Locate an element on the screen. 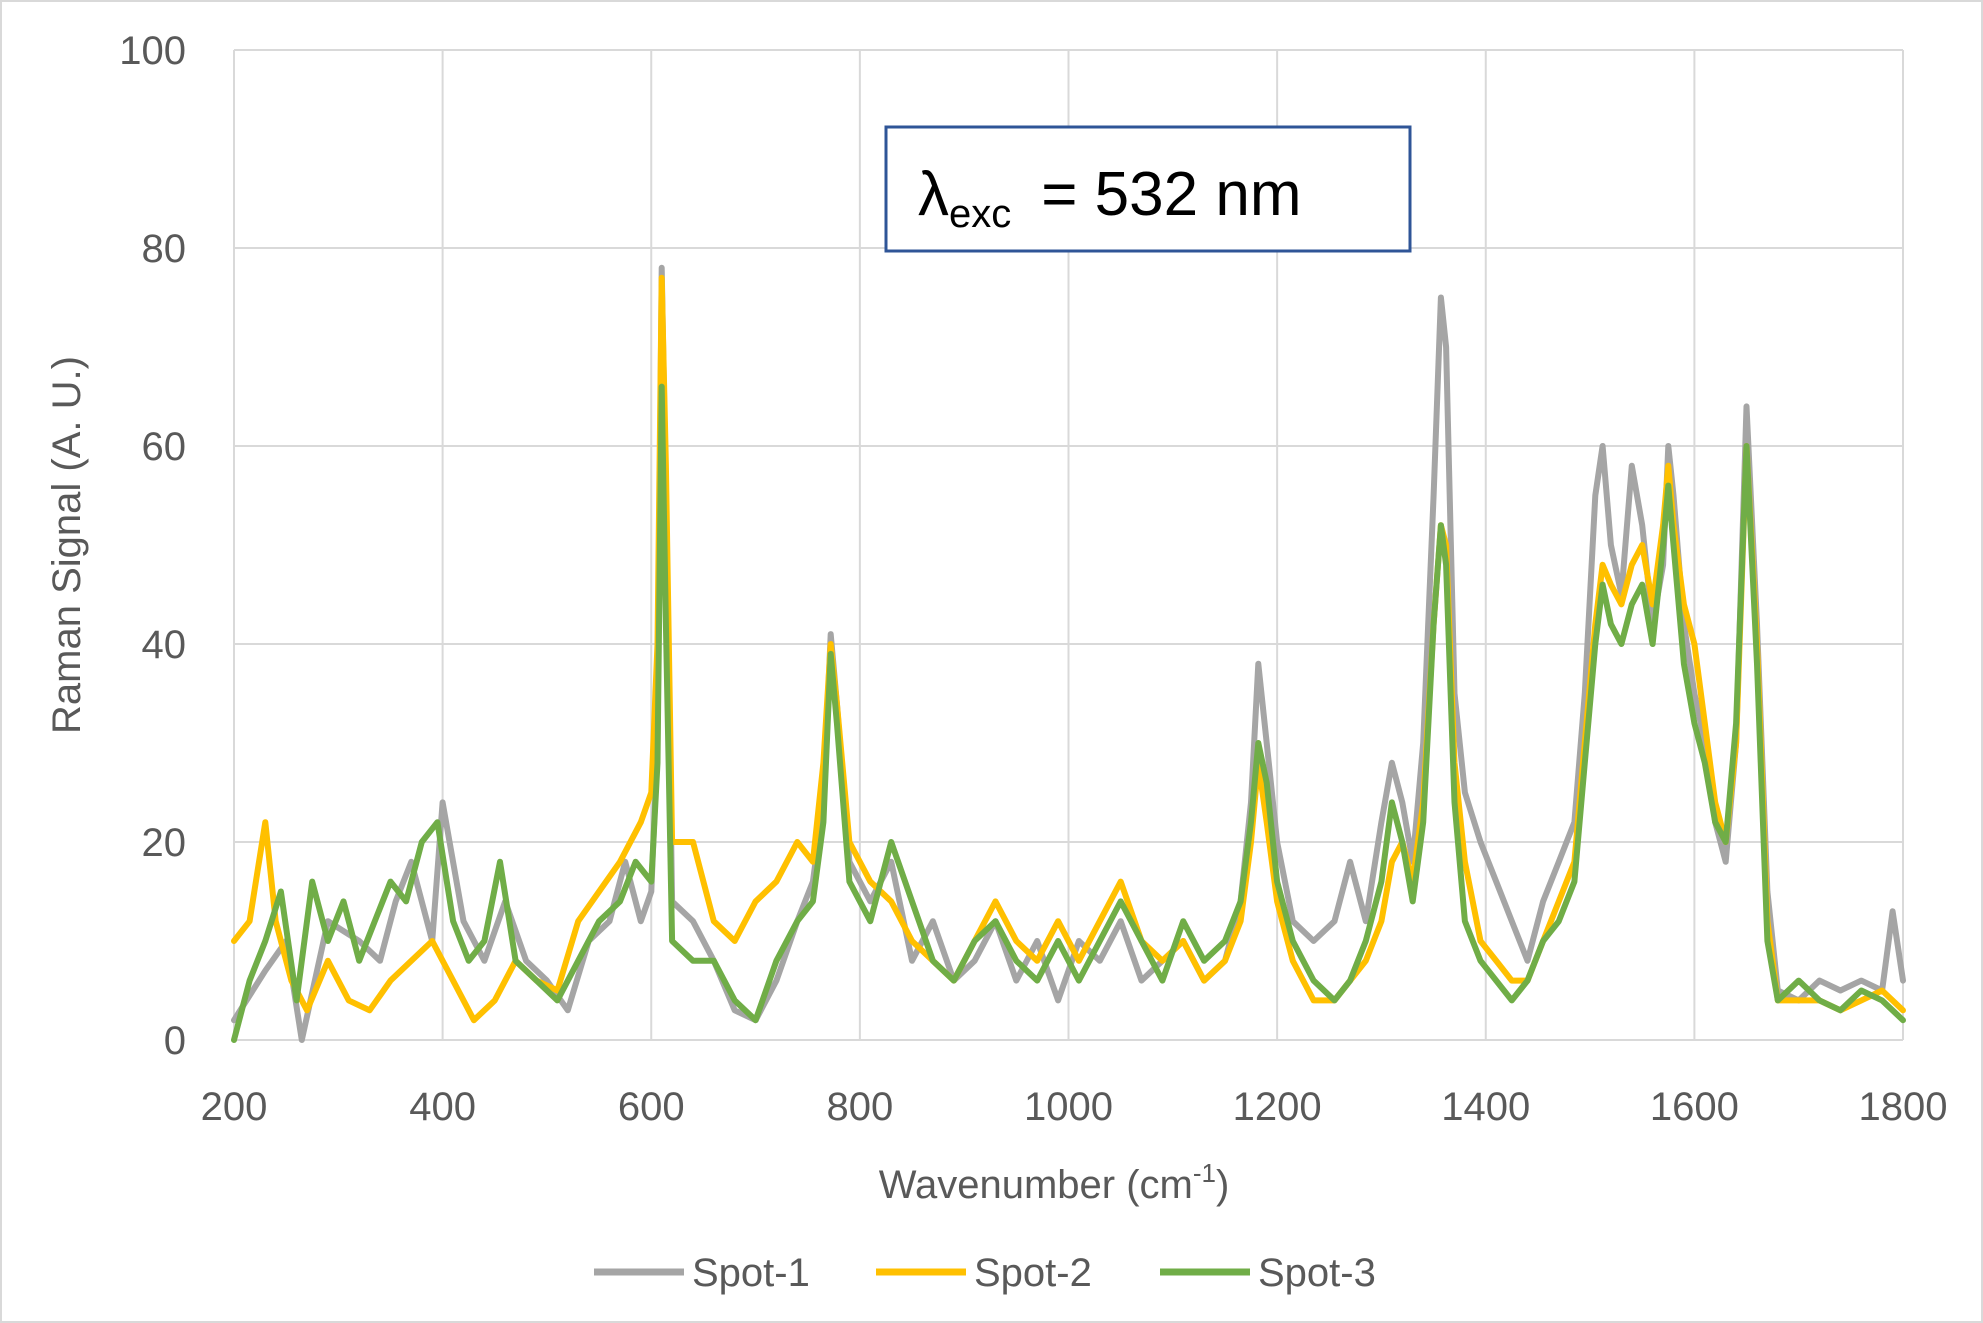 Image resolution: width=1983 pixels, height=1323 pixels. x-tick-label-1200: 1200 is located at coordinates (1277, 1107).